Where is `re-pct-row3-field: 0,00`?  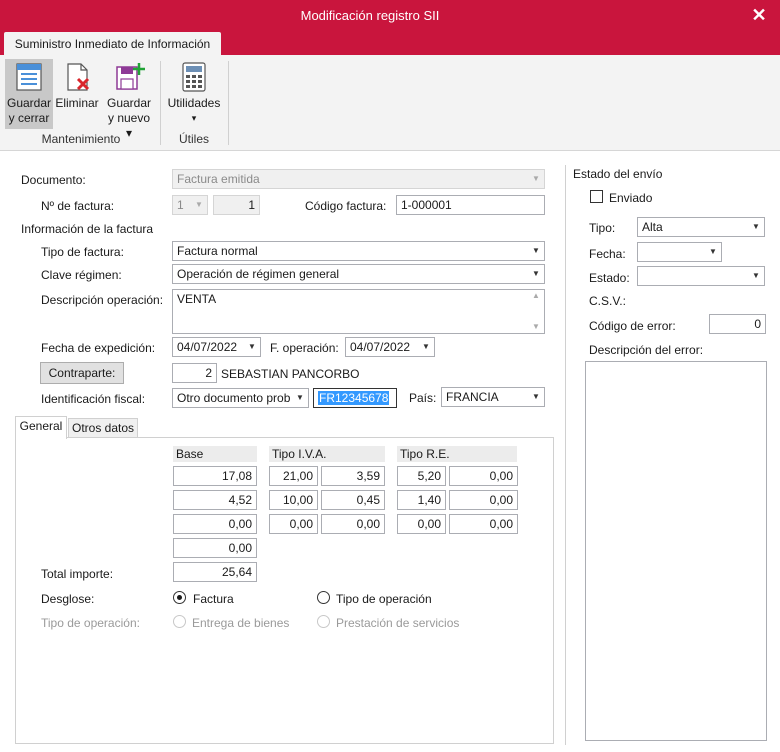 re-pct-row3-field: 0,00 is located at coordinates (421, 524).